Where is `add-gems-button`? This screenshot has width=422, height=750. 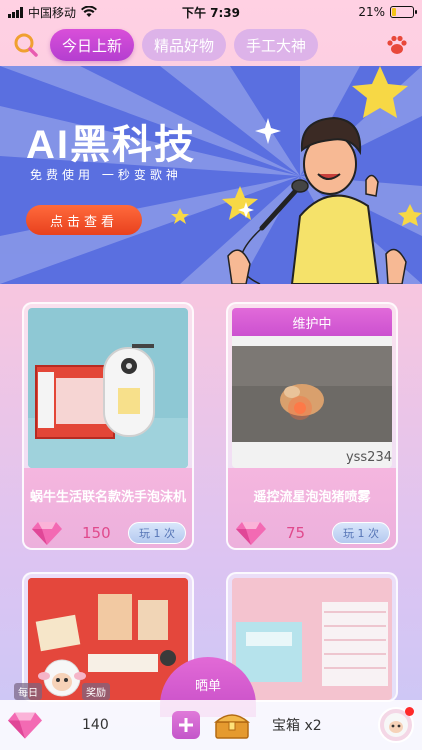
add-gems-button is located at coordinates (186, 725).